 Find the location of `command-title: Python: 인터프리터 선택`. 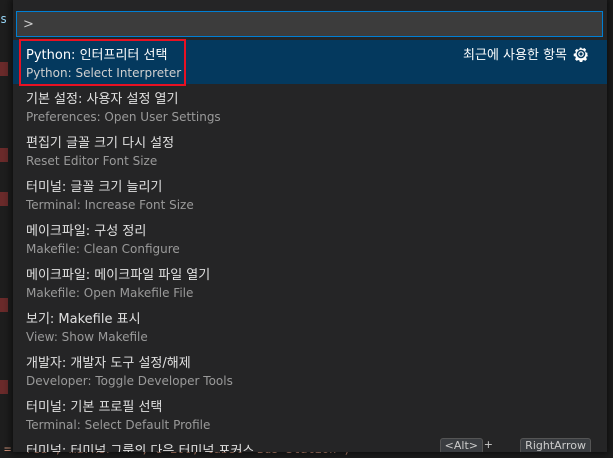

command-title: Python: 인터프리터 선택 is located at coordinates (97, 55).